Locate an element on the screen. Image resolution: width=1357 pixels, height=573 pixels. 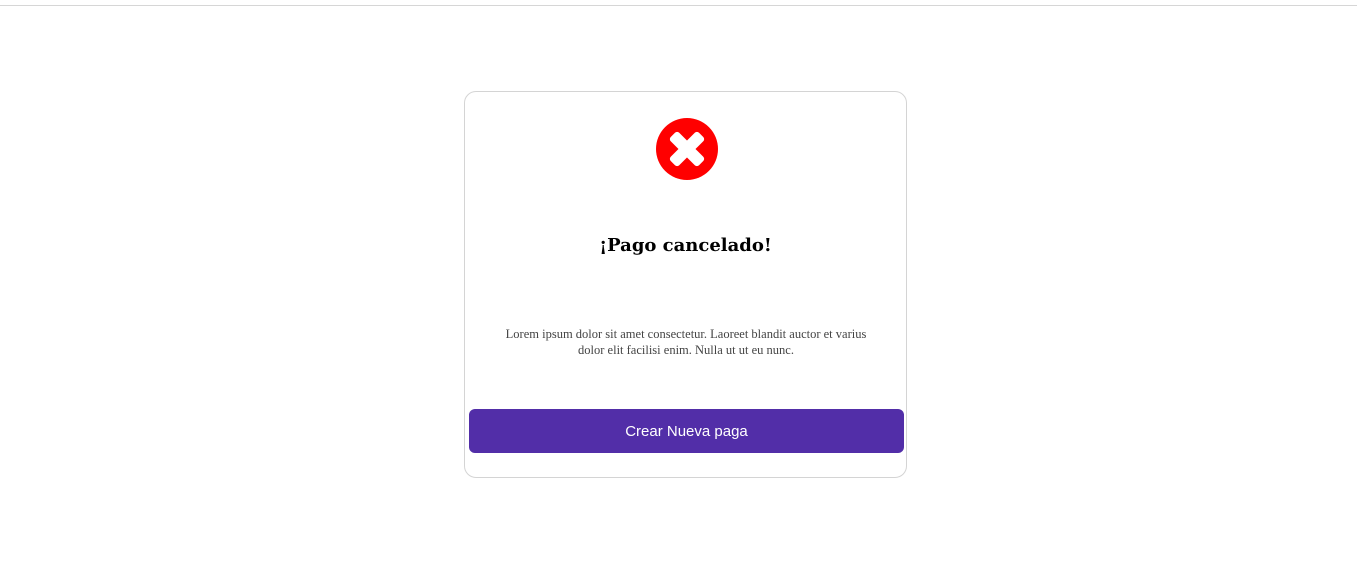
top-divider is located at coordinates (678, 5).